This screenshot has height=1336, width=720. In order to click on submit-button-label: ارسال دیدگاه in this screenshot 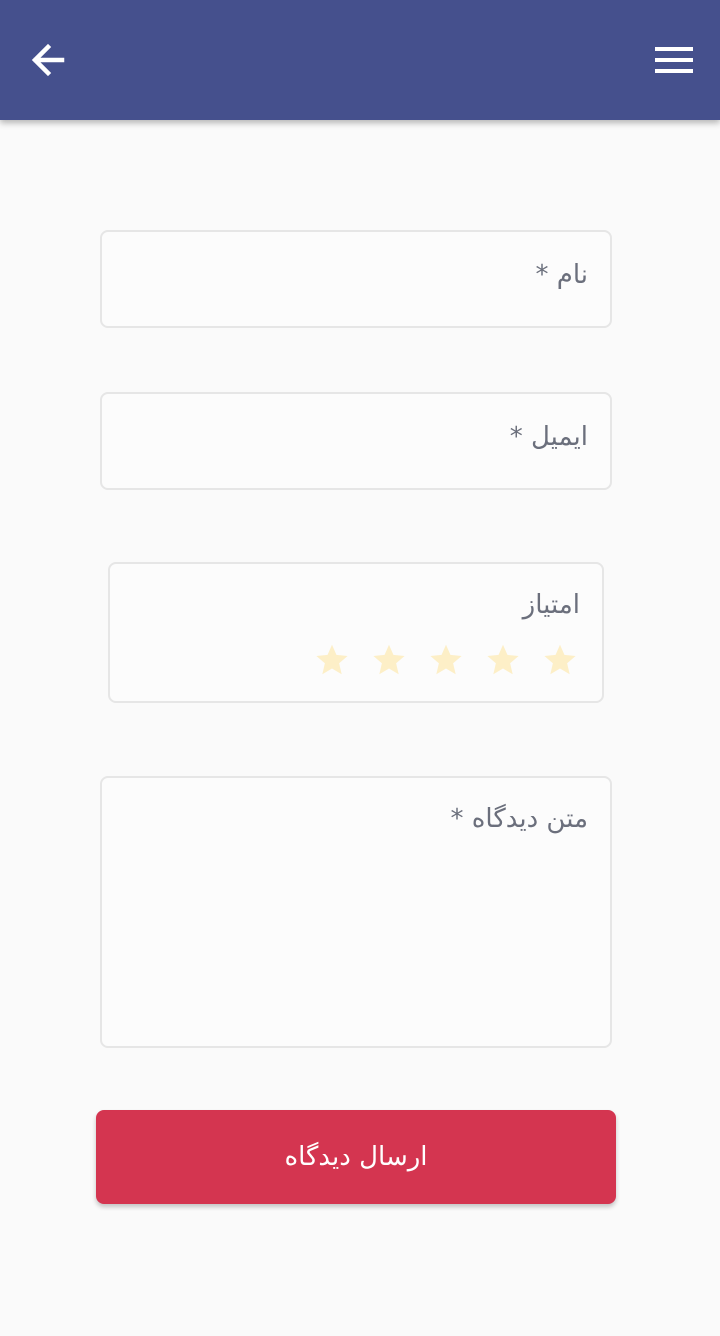, I will do `click(356, 1157)`.